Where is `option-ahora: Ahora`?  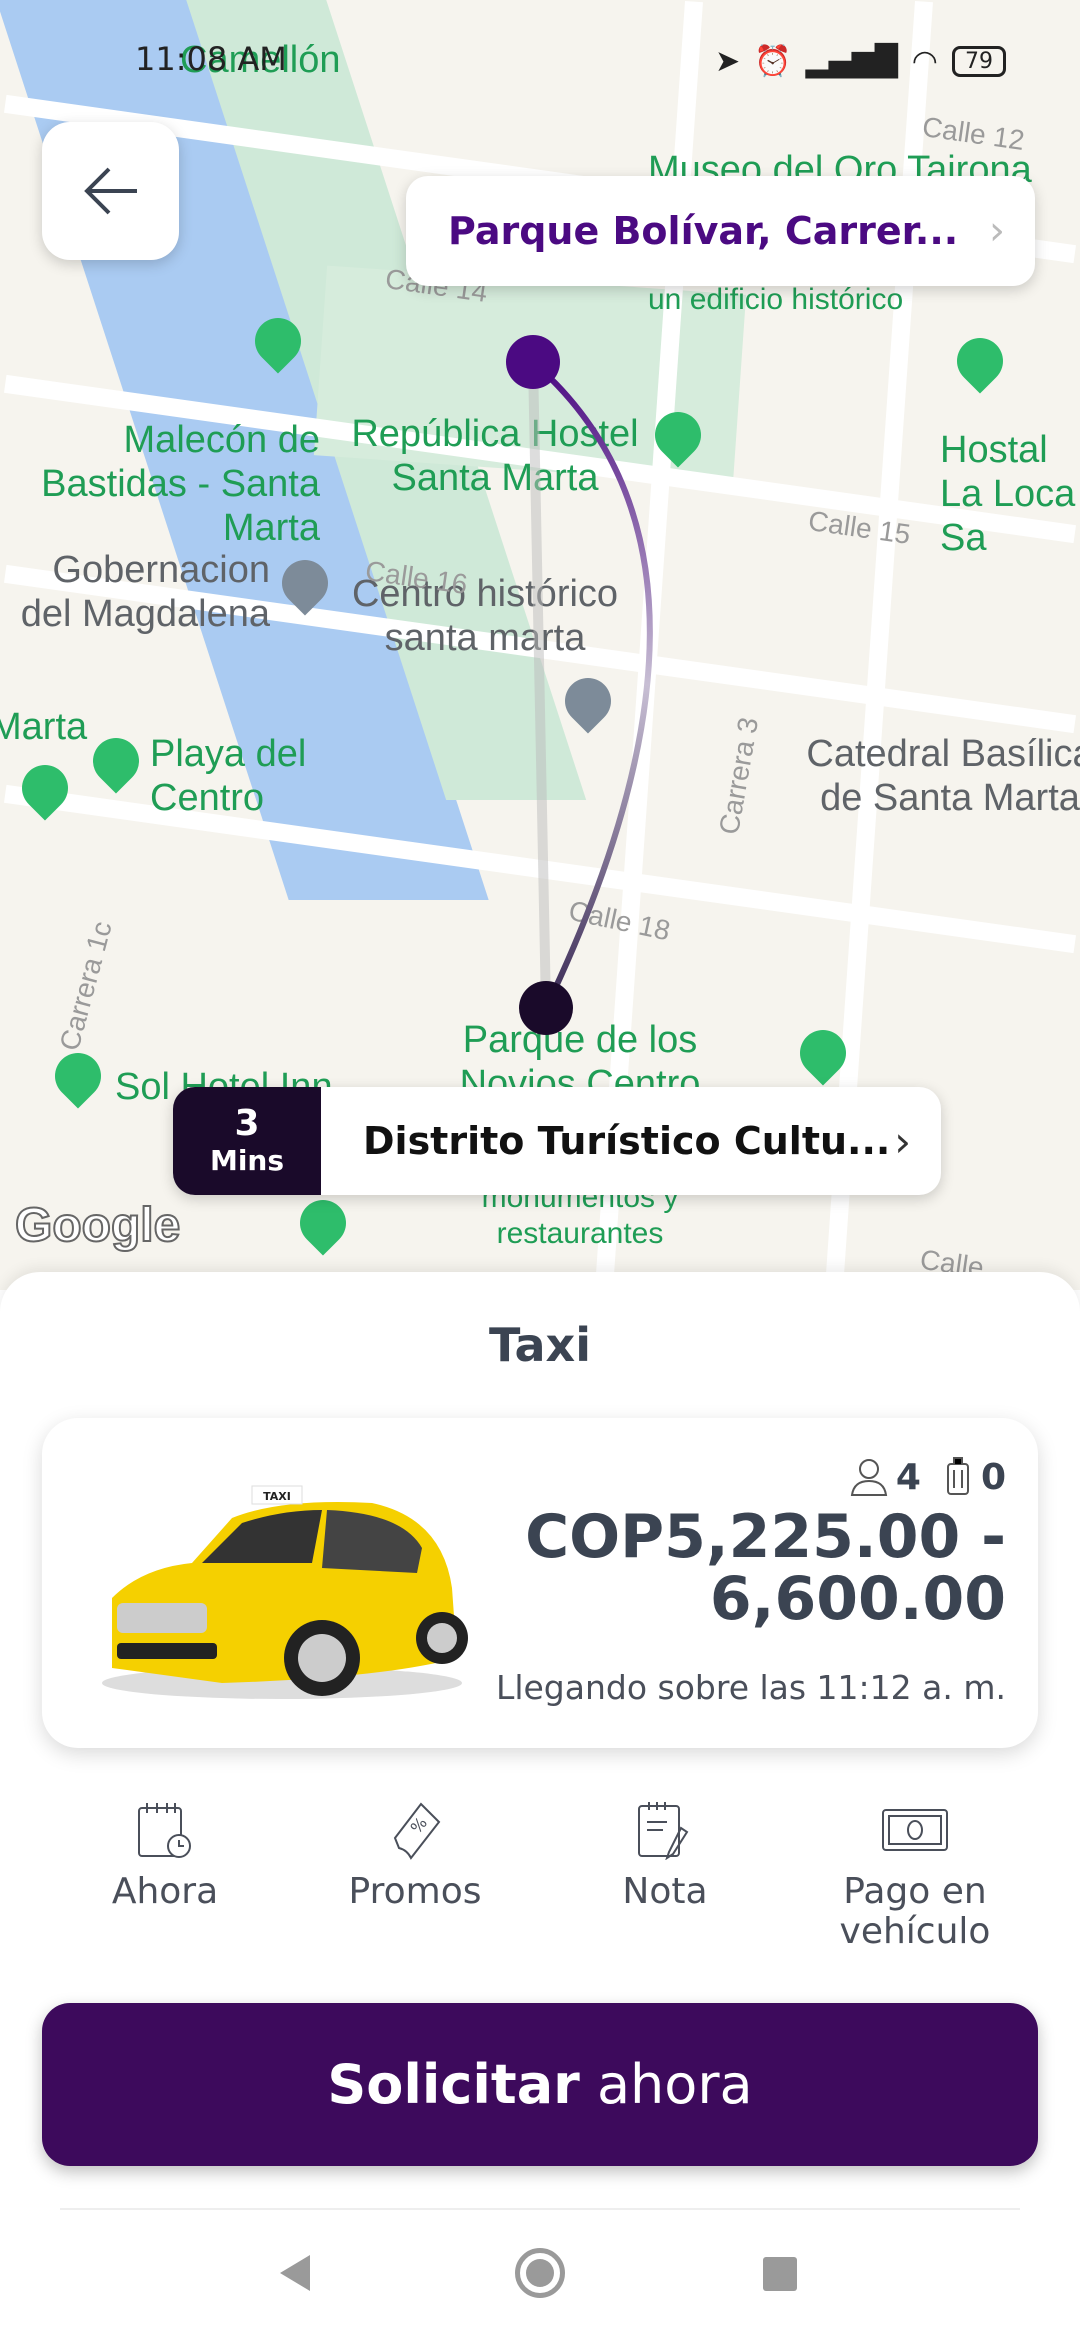 option-ahora: Ahora is located at coordinates (165, 1856).